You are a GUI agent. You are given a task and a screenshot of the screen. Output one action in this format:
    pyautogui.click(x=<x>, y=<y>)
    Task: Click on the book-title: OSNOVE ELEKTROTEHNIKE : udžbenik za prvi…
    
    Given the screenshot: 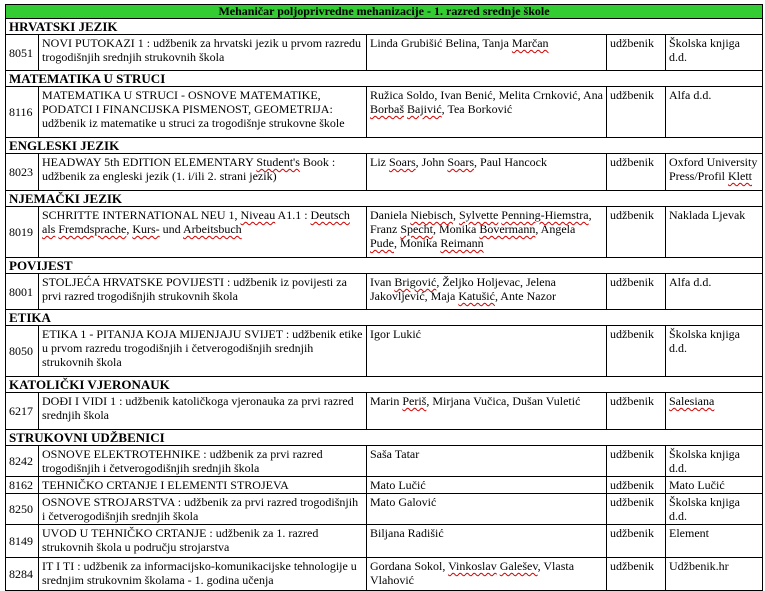 What is the action you would take?
    pyautogui.click(x=202, y=461)
    